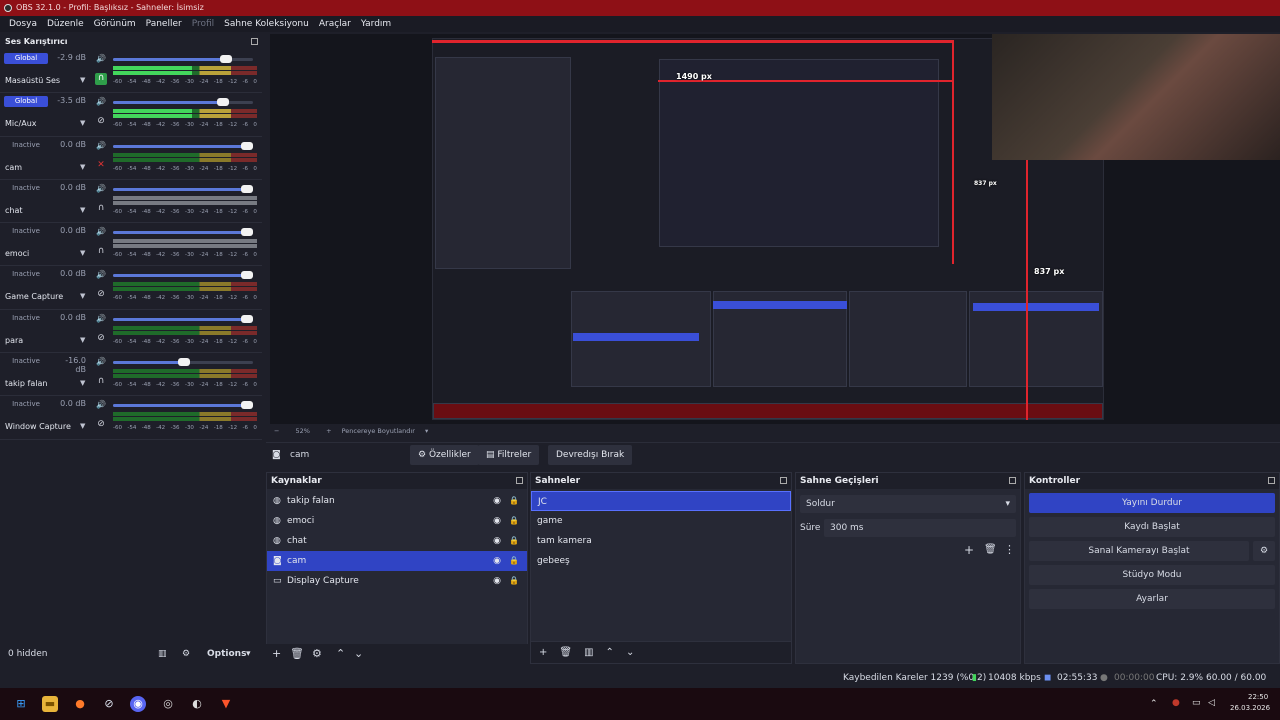 Image resolution: width=1280 pixels, height=720 pixels. Describe the element at coordinates (1154, 704) in the screenshot. I see `chevron-up-icon: ⌃` at that location.